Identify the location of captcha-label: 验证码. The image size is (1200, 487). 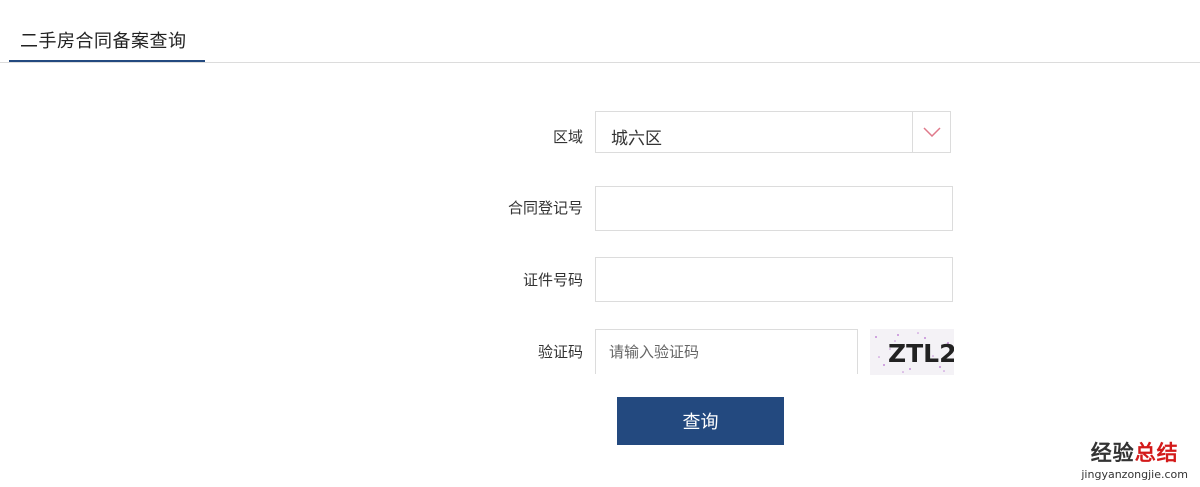
(560, 352).